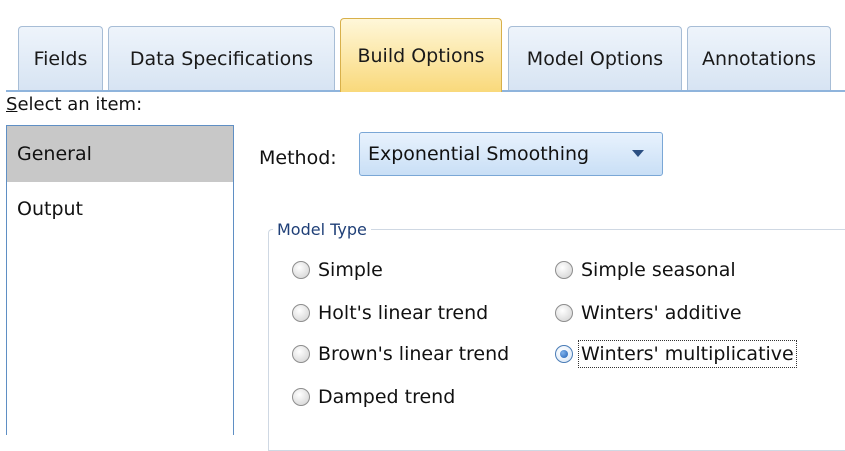  I want to click on radio-browns-linear-trend: Brown's linear trend, so click(400, 354).